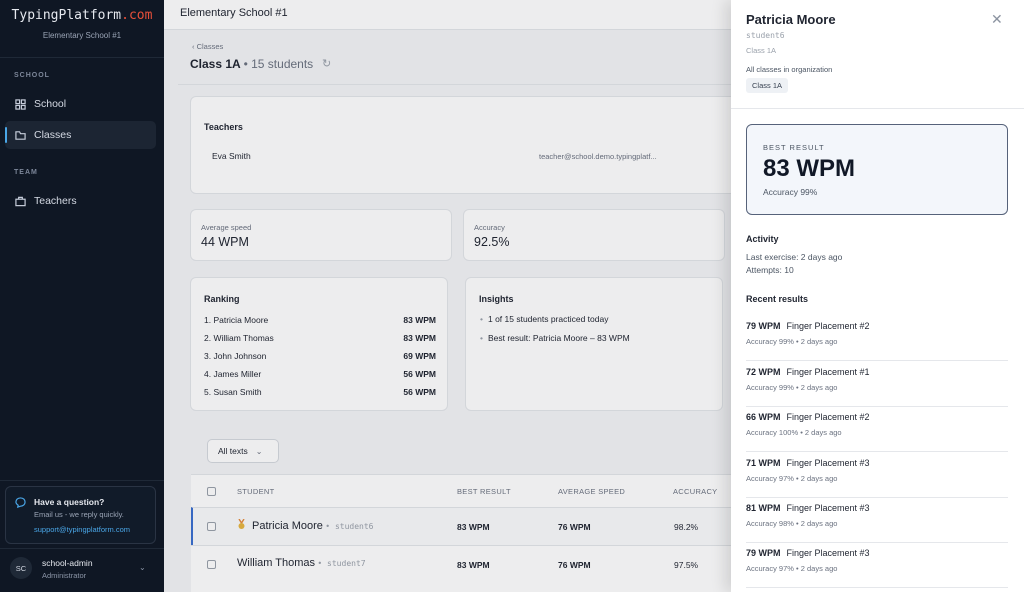  What do you see at coordinates (80, 104) in the screenshot?
I see `sidebar-item-school: School` at bounding box center [80, 104].